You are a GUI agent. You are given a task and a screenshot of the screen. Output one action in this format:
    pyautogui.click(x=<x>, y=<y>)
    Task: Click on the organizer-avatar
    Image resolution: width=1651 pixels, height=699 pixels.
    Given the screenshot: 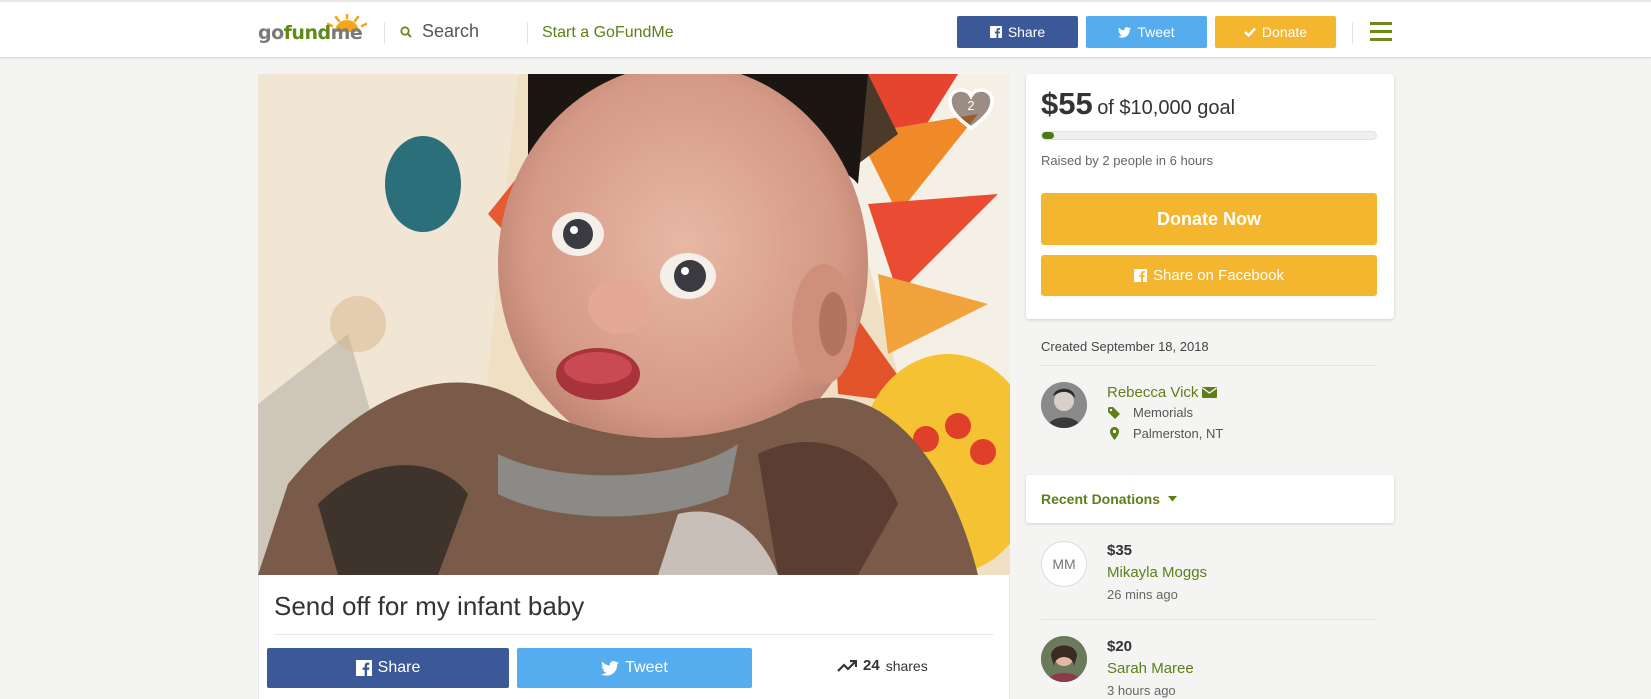 What is the action you would take?
    pyautogui.click(x=1064, y=405)
    